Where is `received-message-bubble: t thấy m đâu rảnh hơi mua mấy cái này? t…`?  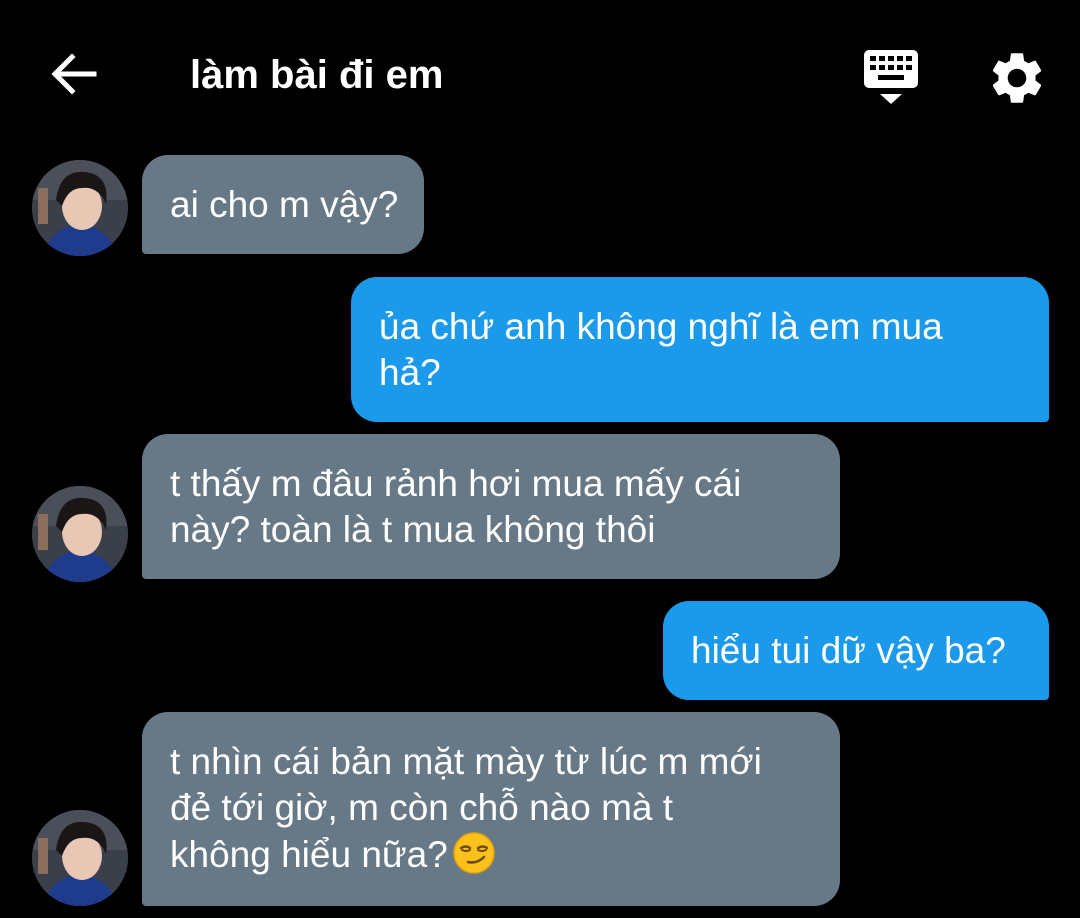
received-message-bubble: t thấy m đâu rảnh hơi mua mấy cái này? t… is located at coordinates (491, 506).